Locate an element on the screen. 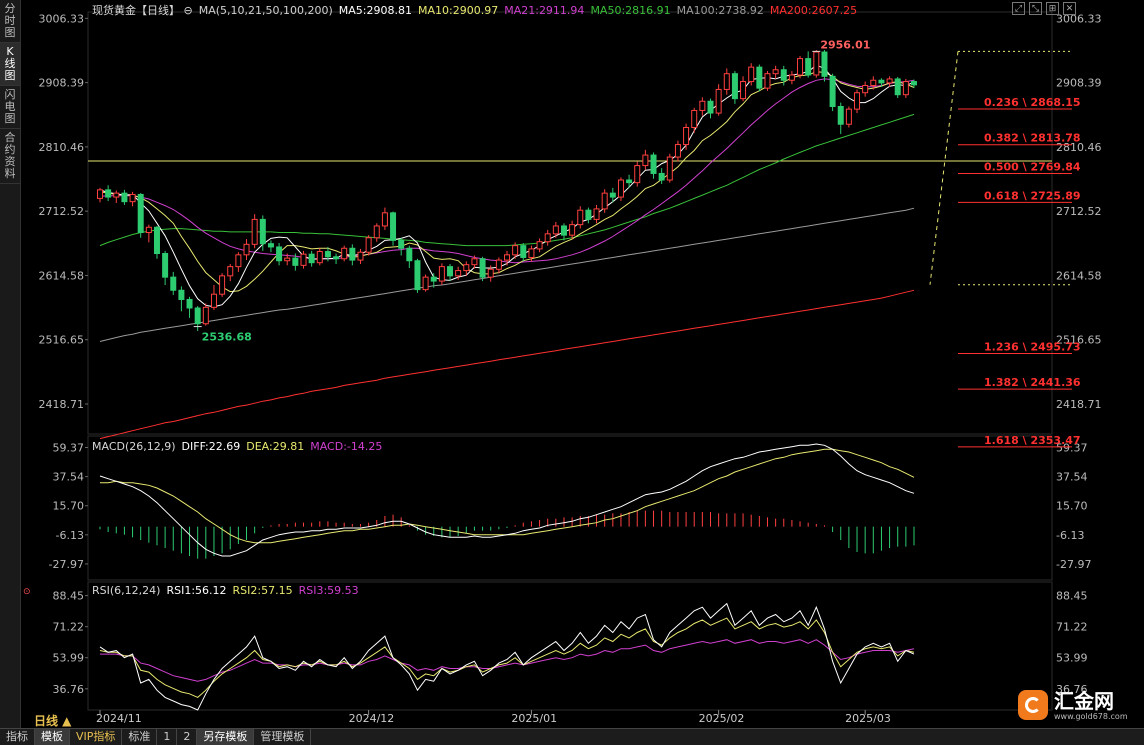 Image resolution: width=1144 pixels, height=745 pixels. bottom-template-bar: 指标 模板 VIP指标 标准 1 2 另存模板 管理模板 is located at coordinates (572, 736).